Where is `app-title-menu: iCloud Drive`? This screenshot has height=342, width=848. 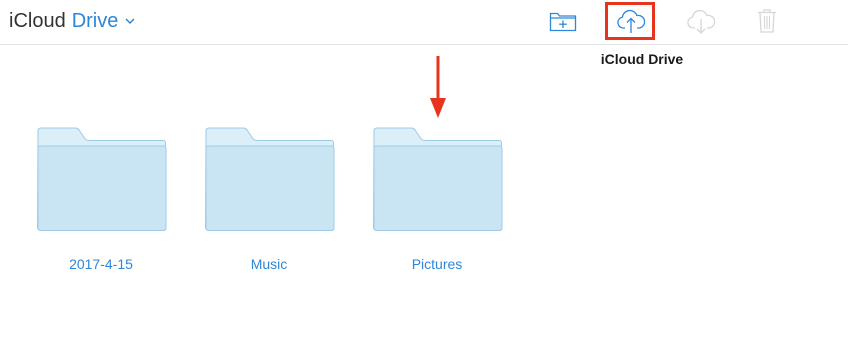
app-title-menu: iCloud Drive is located at coordinates (72, 21).